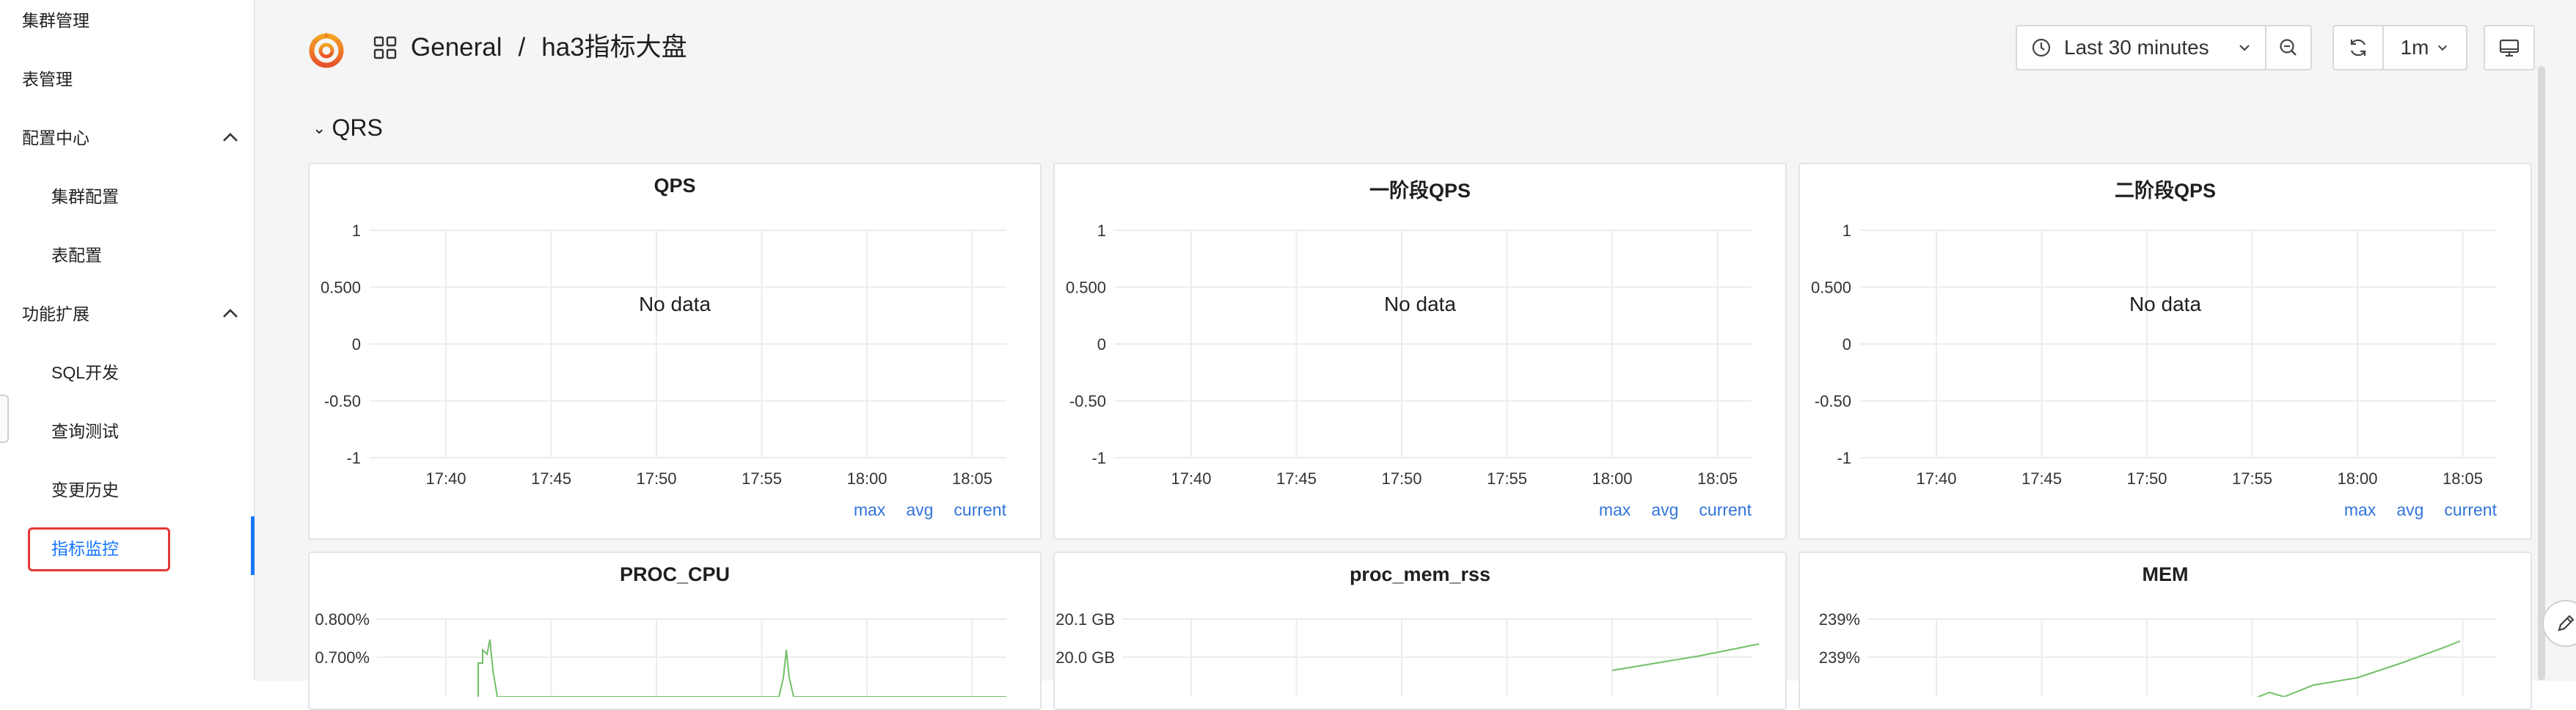  I want to click on sidebar-item-cluster-management: 集群管理, so click(55, 21).